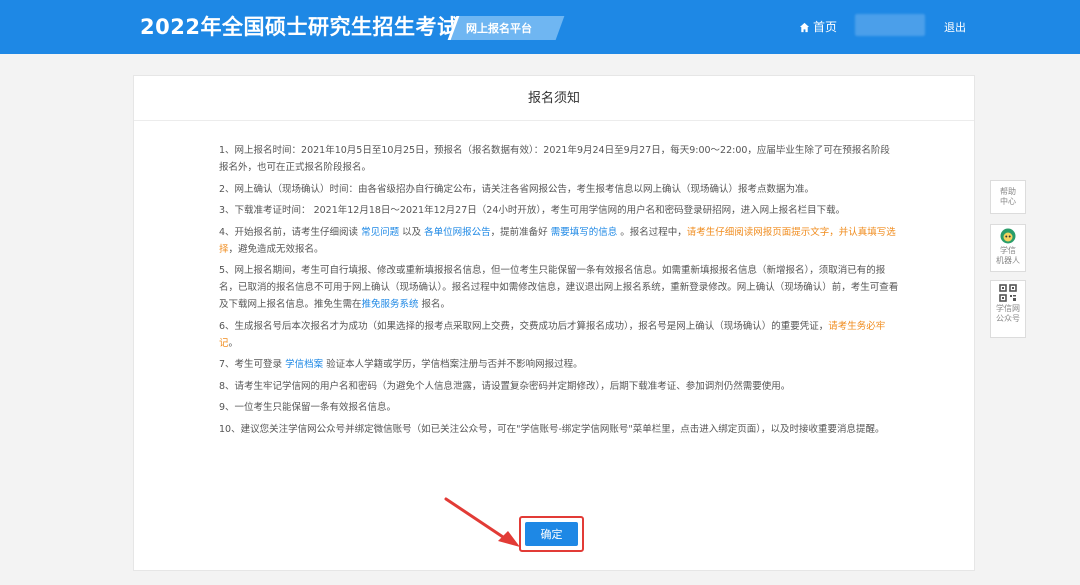 The width and height of the screenshot is (1080, 585). I want to click on xuexin-archive-link: 学信档案, so click(304, 364).